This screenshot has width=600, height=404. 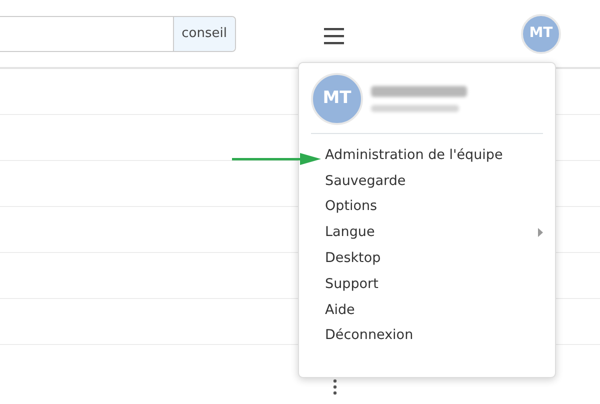 I want to click on menu-item: Sauvegarde, so click(x=427, y=181).